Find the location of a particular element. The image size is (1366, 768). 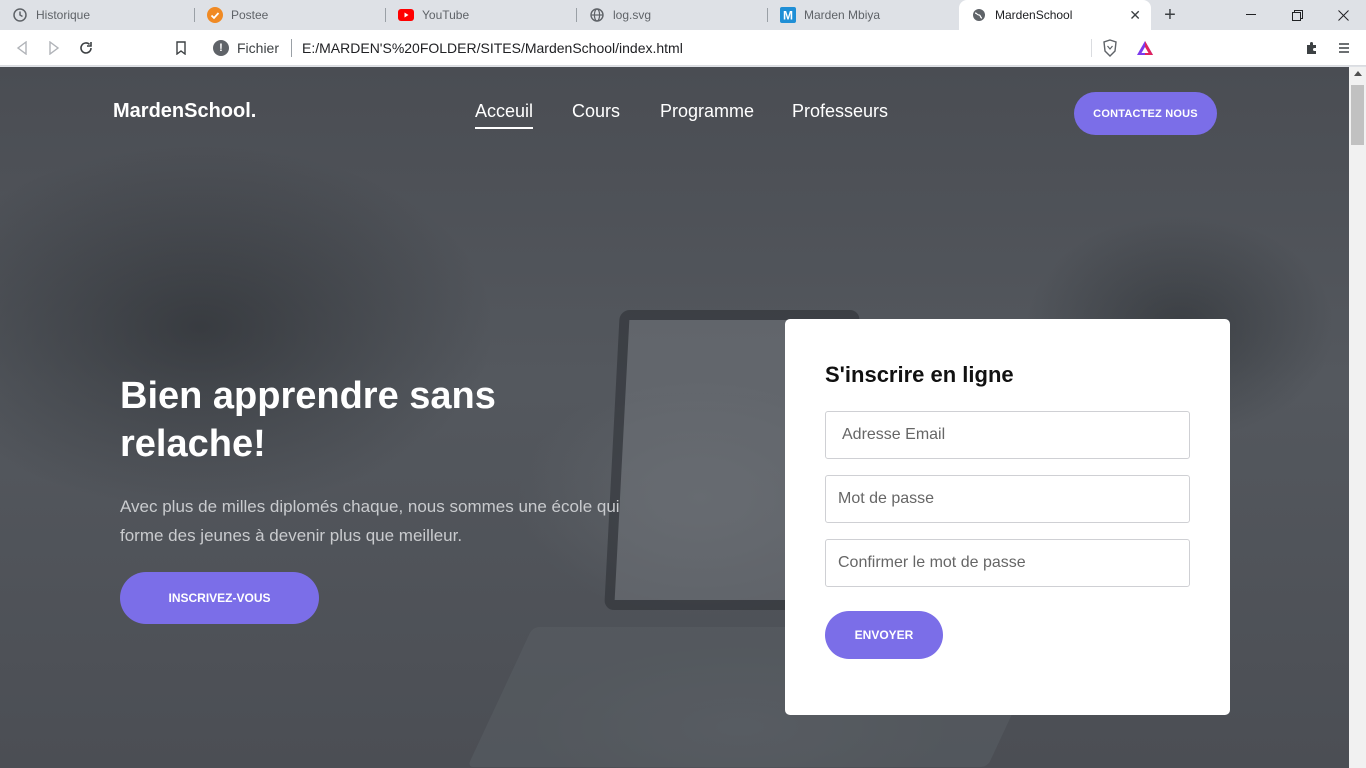

new-tab-button: + is located at coordinates (1170, 15).